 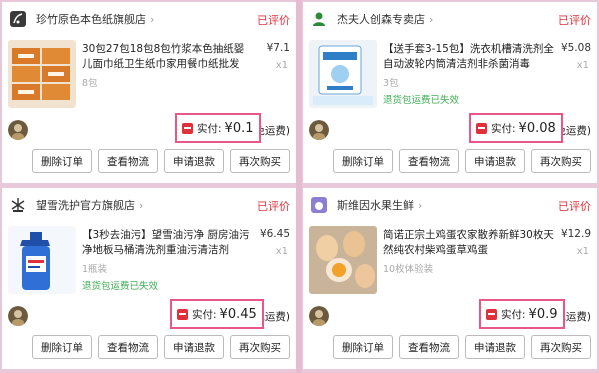 I want to click on product-title: 30包27包18包8包竹浆本色抽纸婴儿面巾纸卫生纸巾家用餐巾纸批发, so click(x=168, y=57).